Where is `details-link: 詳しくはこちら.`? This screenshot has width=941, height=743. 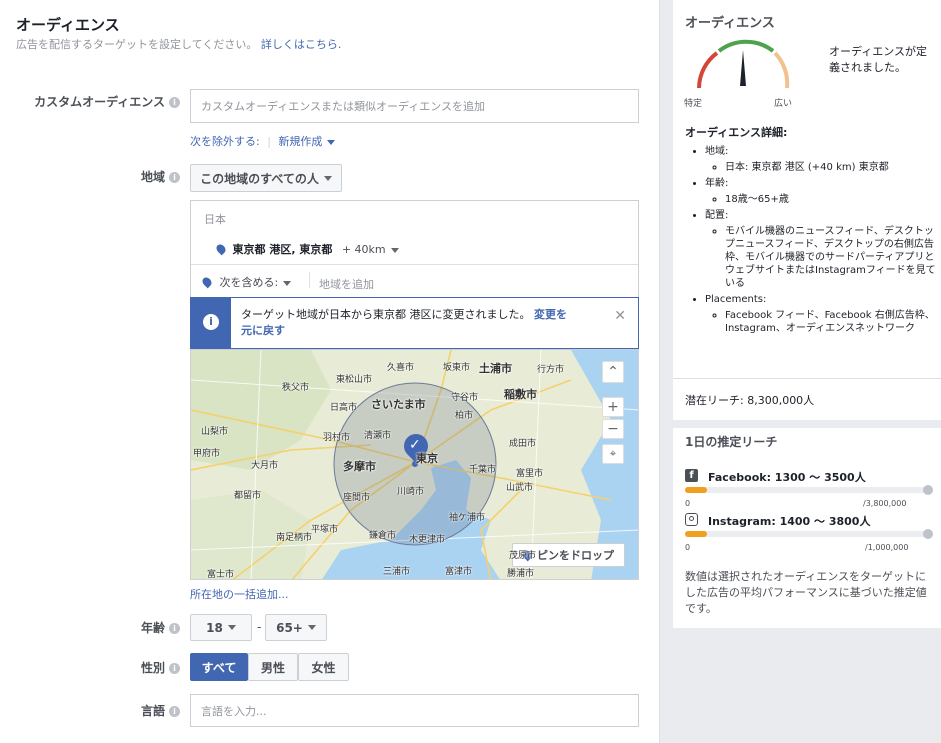 details-link: 詳しくはこちら. is located at coordinates (301, 44).